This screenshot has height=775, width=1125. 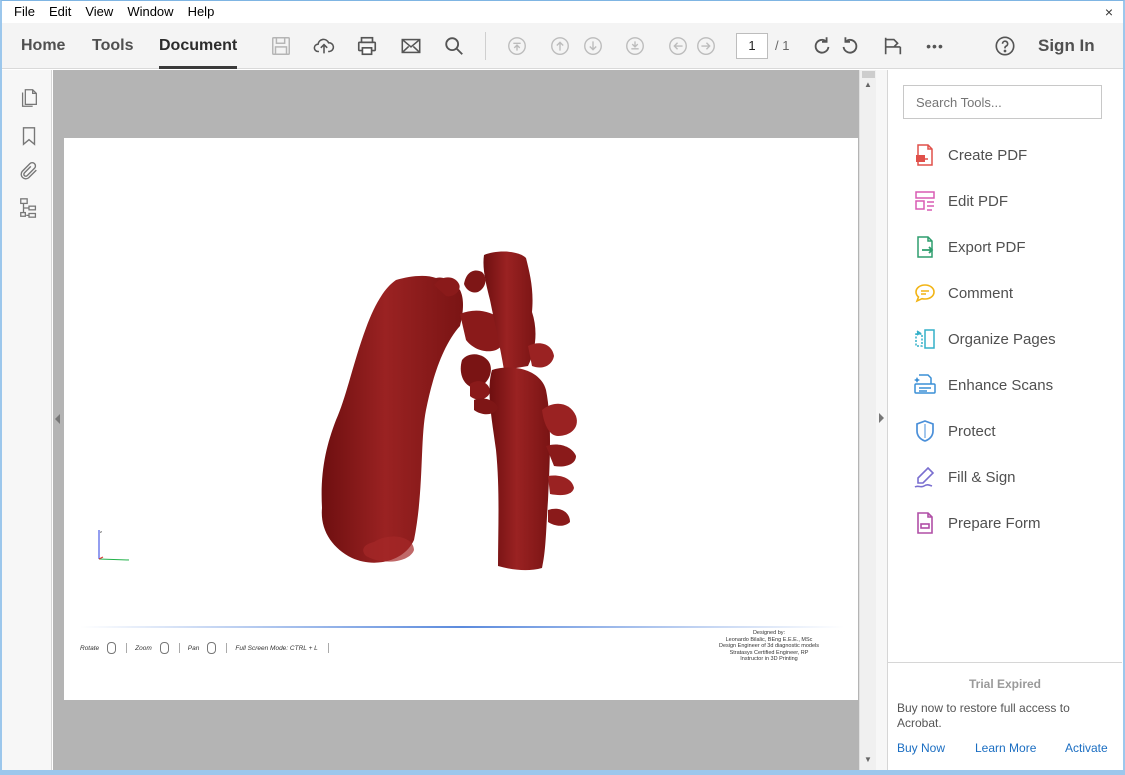 I want to click on tab-document: Document, so click(x=198, y=46).